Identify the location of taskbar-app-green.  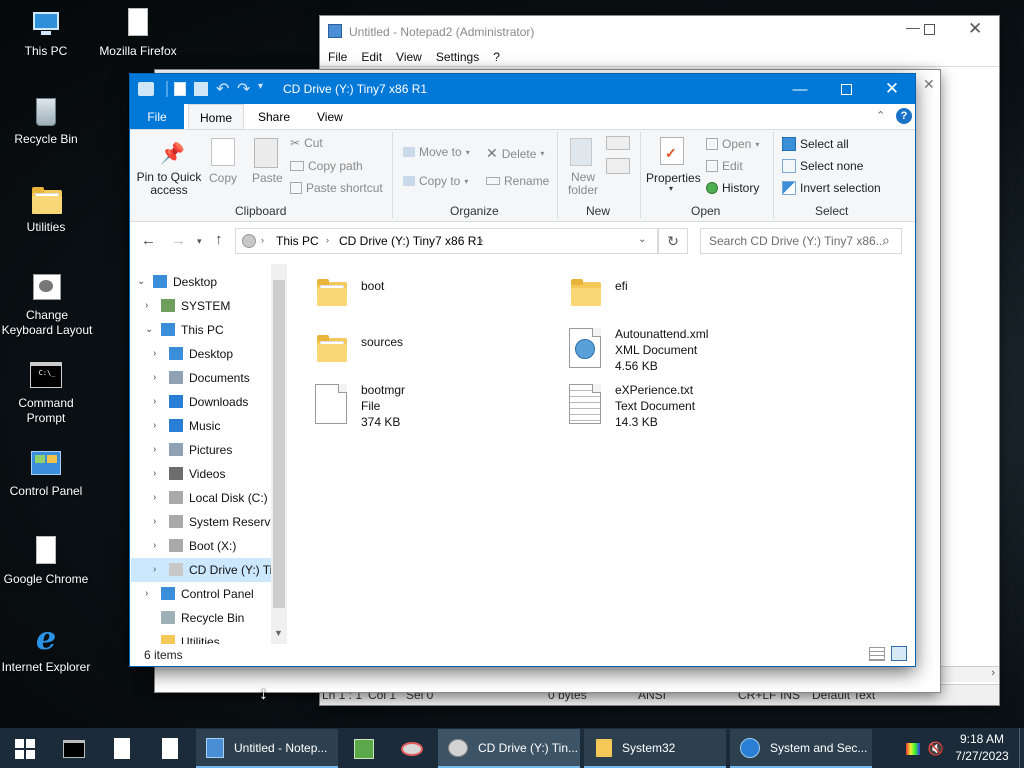
(364, 748).